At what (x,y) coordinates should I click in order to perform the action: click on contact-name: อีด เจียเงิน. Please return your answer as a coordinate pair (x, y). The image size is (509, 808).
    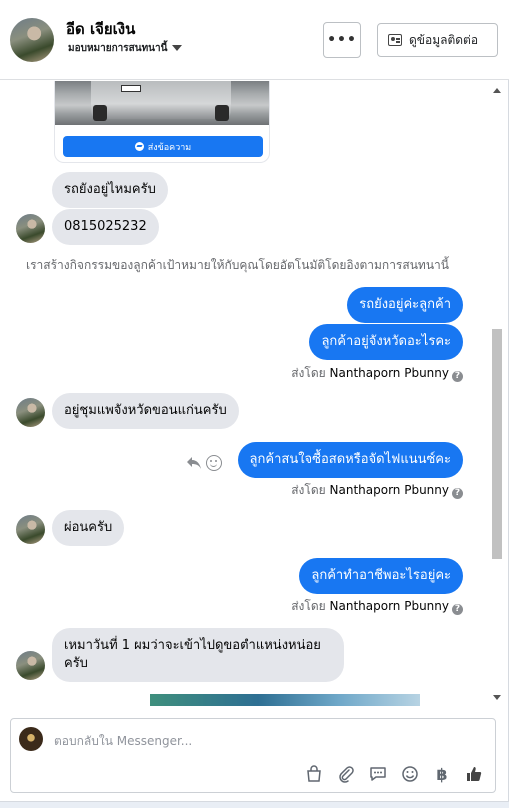
    Looking at the image, I should click on (100, 29).